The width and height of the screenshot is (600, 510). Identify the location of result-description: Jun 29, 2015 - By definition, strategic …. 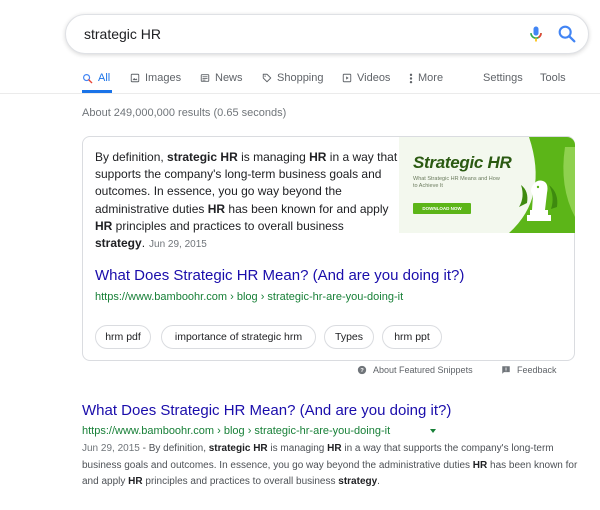
(332, 466).